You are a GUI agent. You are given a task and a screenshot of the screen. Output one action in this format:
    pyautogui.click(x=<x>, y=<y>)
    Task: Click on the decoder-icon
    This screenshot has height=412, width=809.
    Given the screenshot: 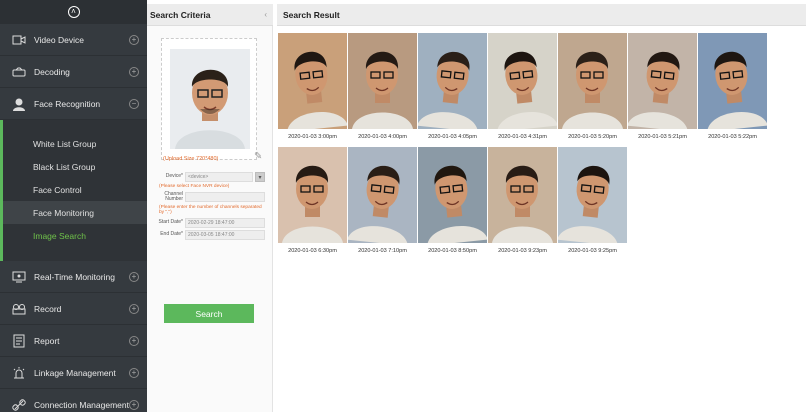 What is the action you would take?
    pyautogui.click(x=19, y=72)
    